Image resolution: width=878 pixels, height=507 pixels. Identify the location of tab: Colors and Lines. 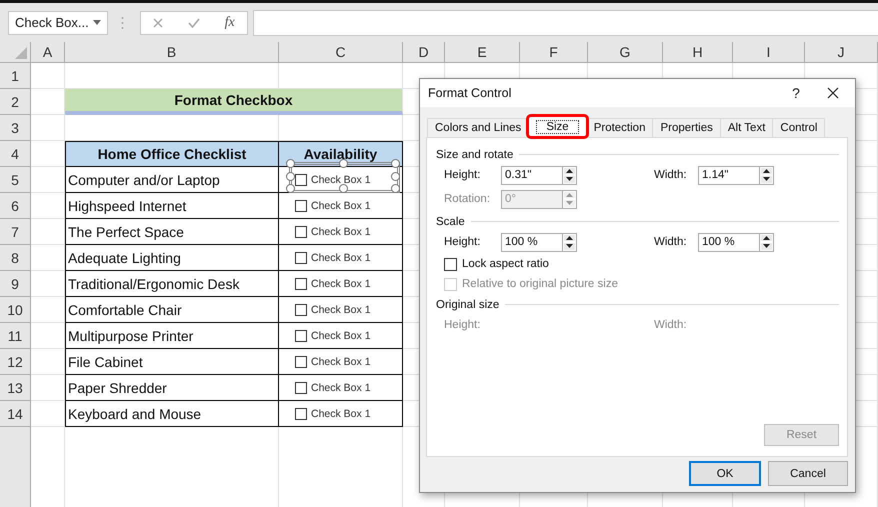
(478, 127).